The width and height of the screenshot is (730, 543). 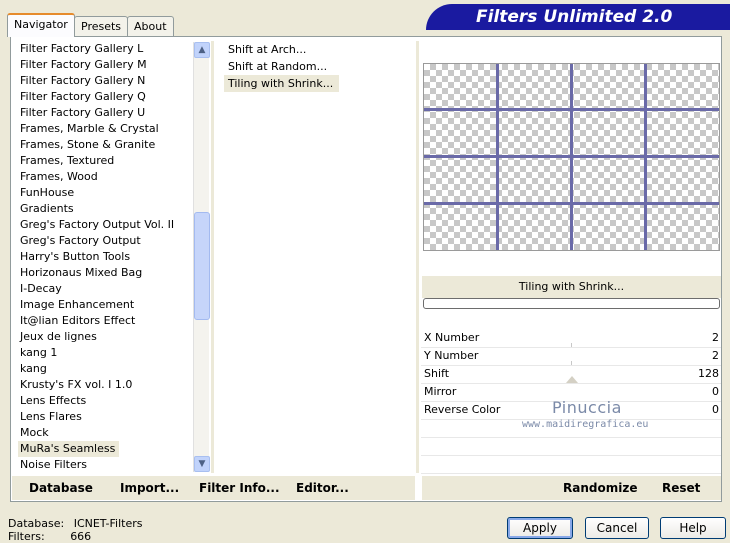 I want to click on filter-category-label: Frames, Marble & Crystal, so click(x=89, y=128).